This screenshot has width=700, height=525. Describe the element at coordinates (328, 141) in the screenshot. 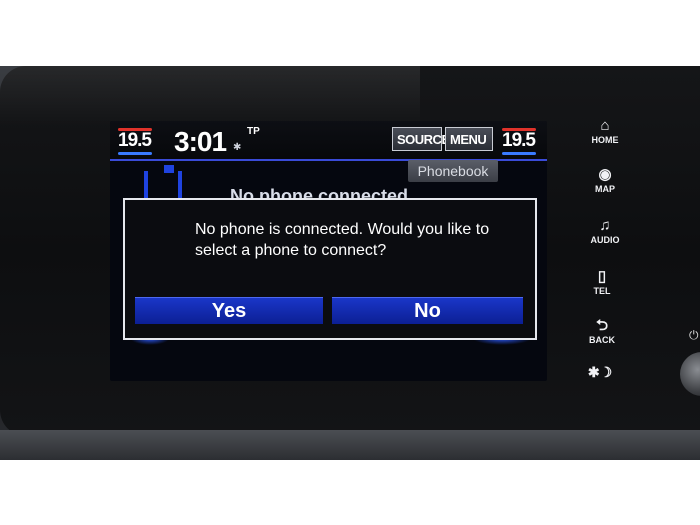

I see `status-bar: 19.5 3:01 TP ✱ SOURCE MENU 19.5` at that location.